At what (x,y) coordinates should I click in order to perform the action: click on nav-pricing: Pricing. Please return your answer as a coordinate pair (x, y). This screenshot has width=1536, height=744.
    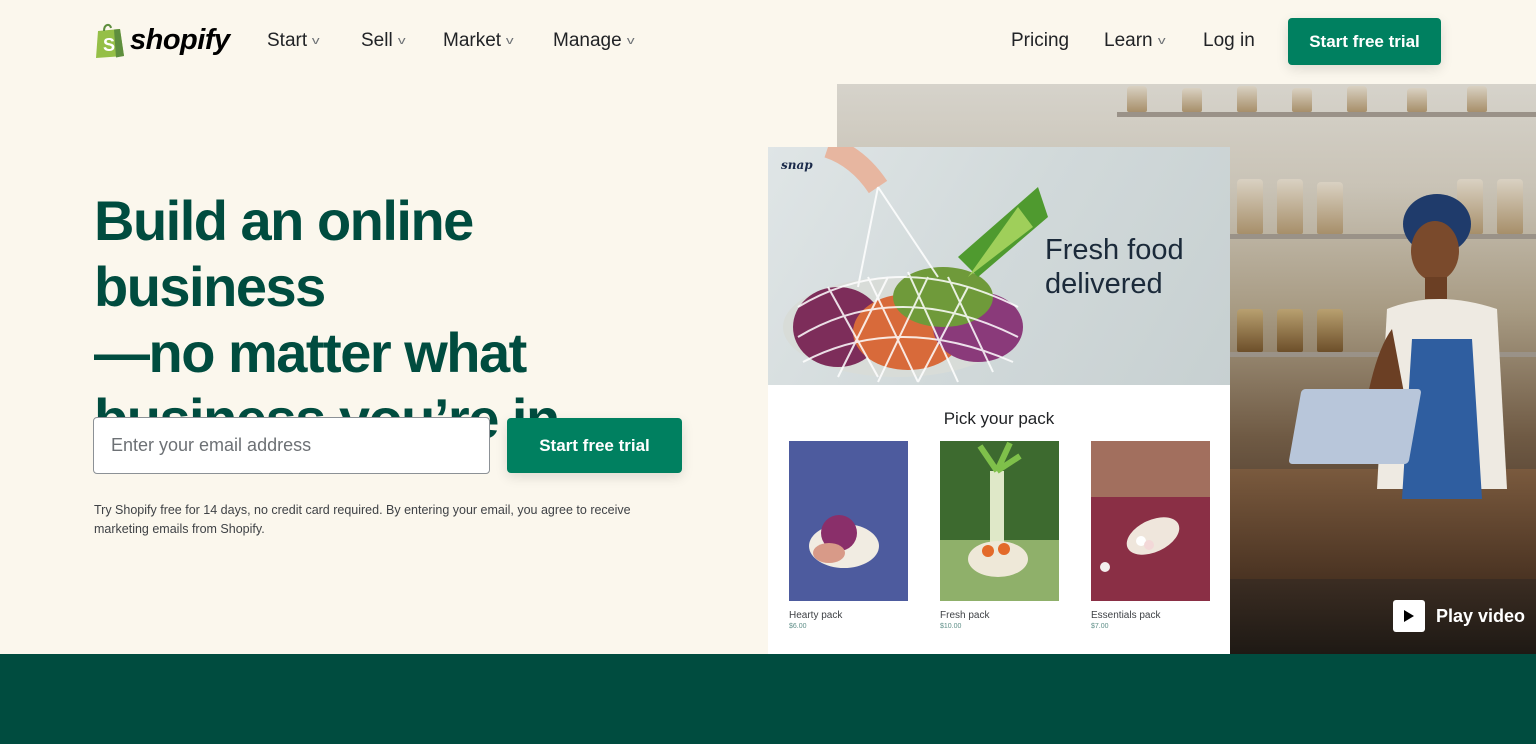
    Looking at the image, I should click on (1040, 41).